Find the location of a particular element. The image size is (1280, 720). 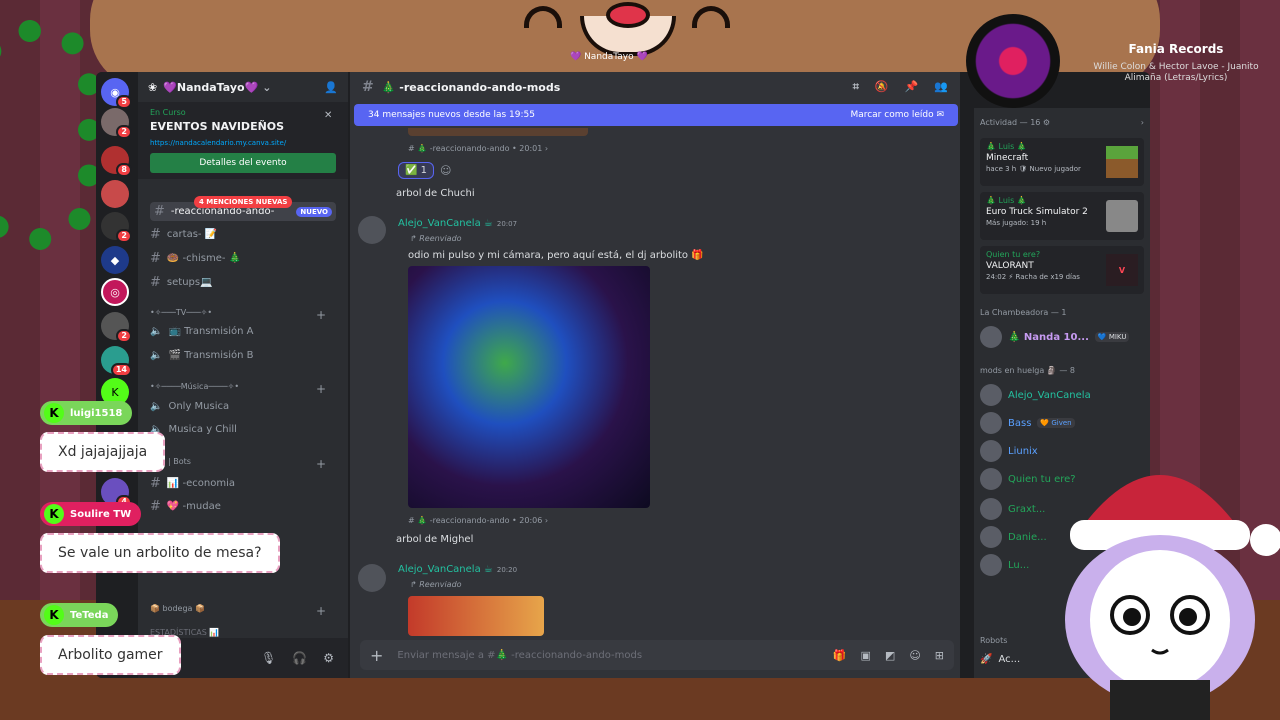

server-icon: ◎ is located at coordinates (115, 292).